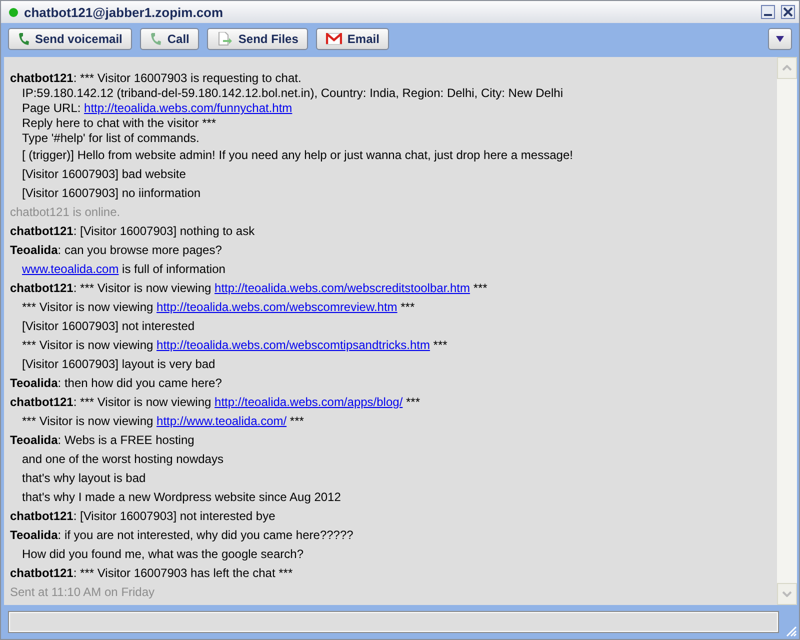 The width and height of the screenshot is (800, 640). Describe the element at coordinates (110, 138) in the screenshot. I see `chat-line: Type '#help' for list of commands.` at that location.